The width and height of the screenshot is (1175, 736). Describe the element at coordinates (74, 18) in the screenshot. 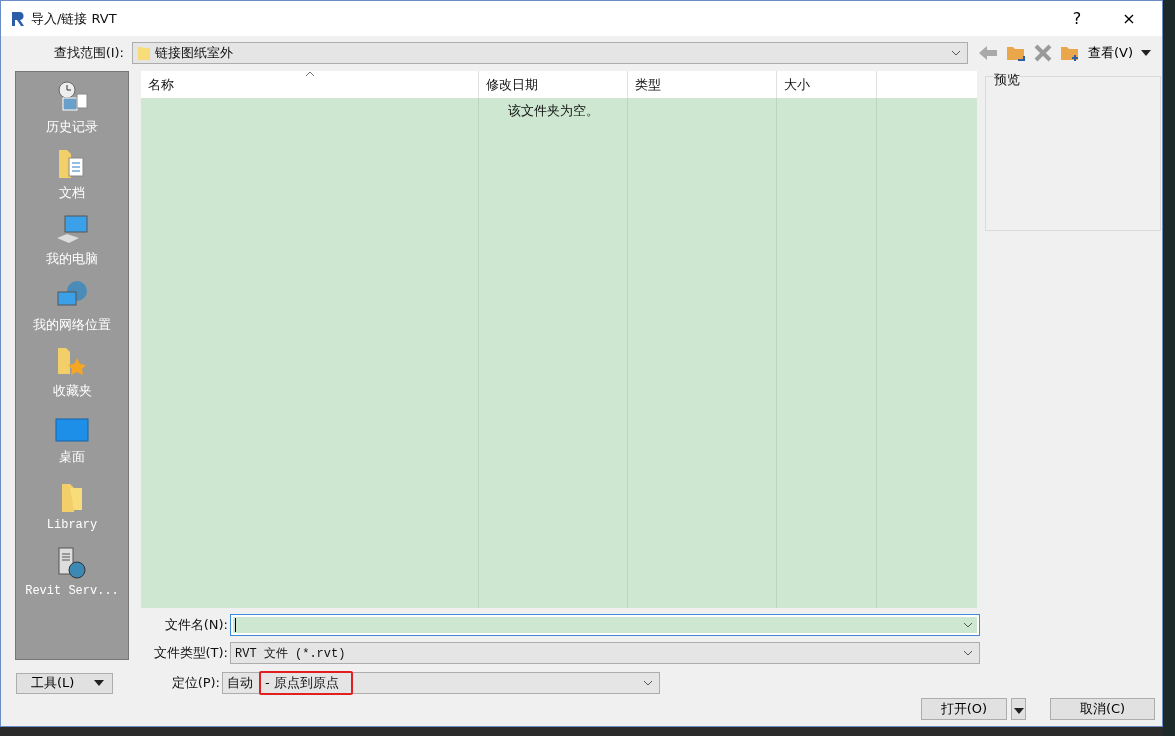

I see `window-title: 导入/链接 RVT` at that location.